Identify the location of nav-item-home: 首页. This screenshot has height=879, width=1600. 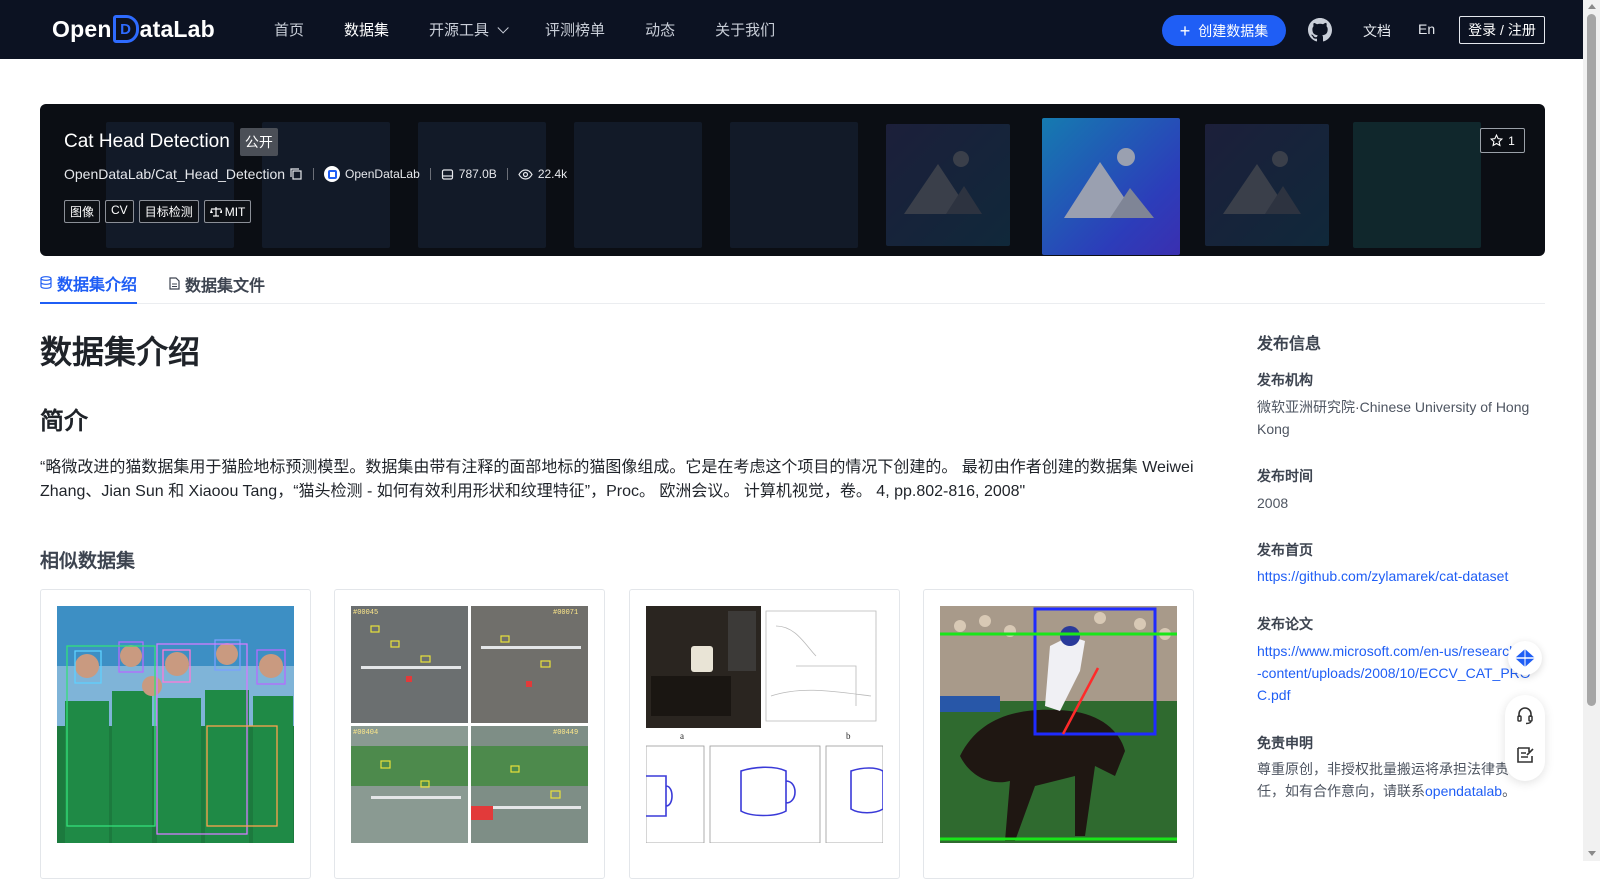
(289, 29).